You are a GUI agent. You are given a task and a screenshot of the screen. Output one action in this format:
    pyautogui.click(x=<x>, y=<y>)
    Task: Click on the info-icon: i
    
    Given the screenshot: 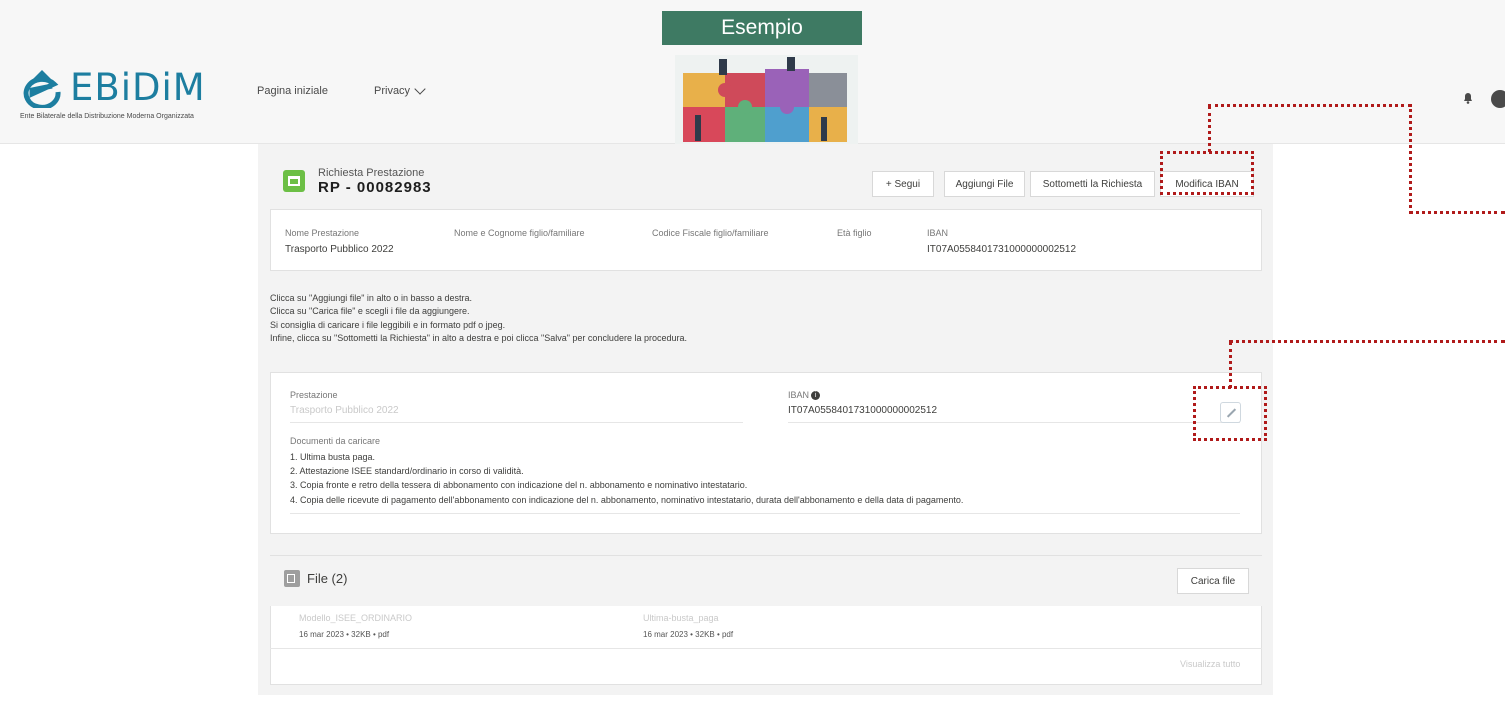 What is the action you would take?
    pyautogui.click(x=816, y=396)
    